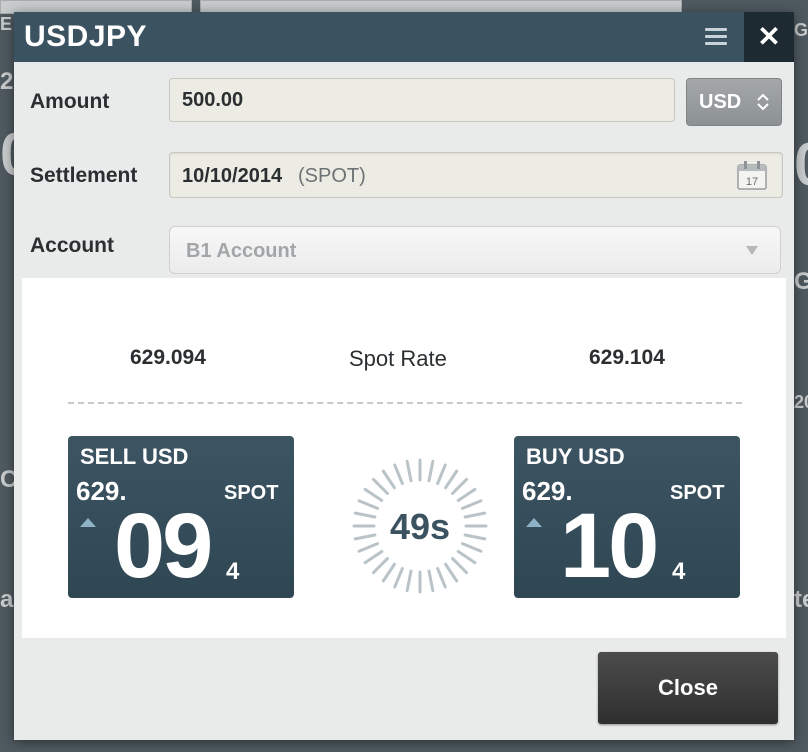 This screenshot has height=752, width=808. What do you see at coordinates (84, 175) in the screenshot?
I see `settlement-label: Settlement` at bounding box center [84, 175].